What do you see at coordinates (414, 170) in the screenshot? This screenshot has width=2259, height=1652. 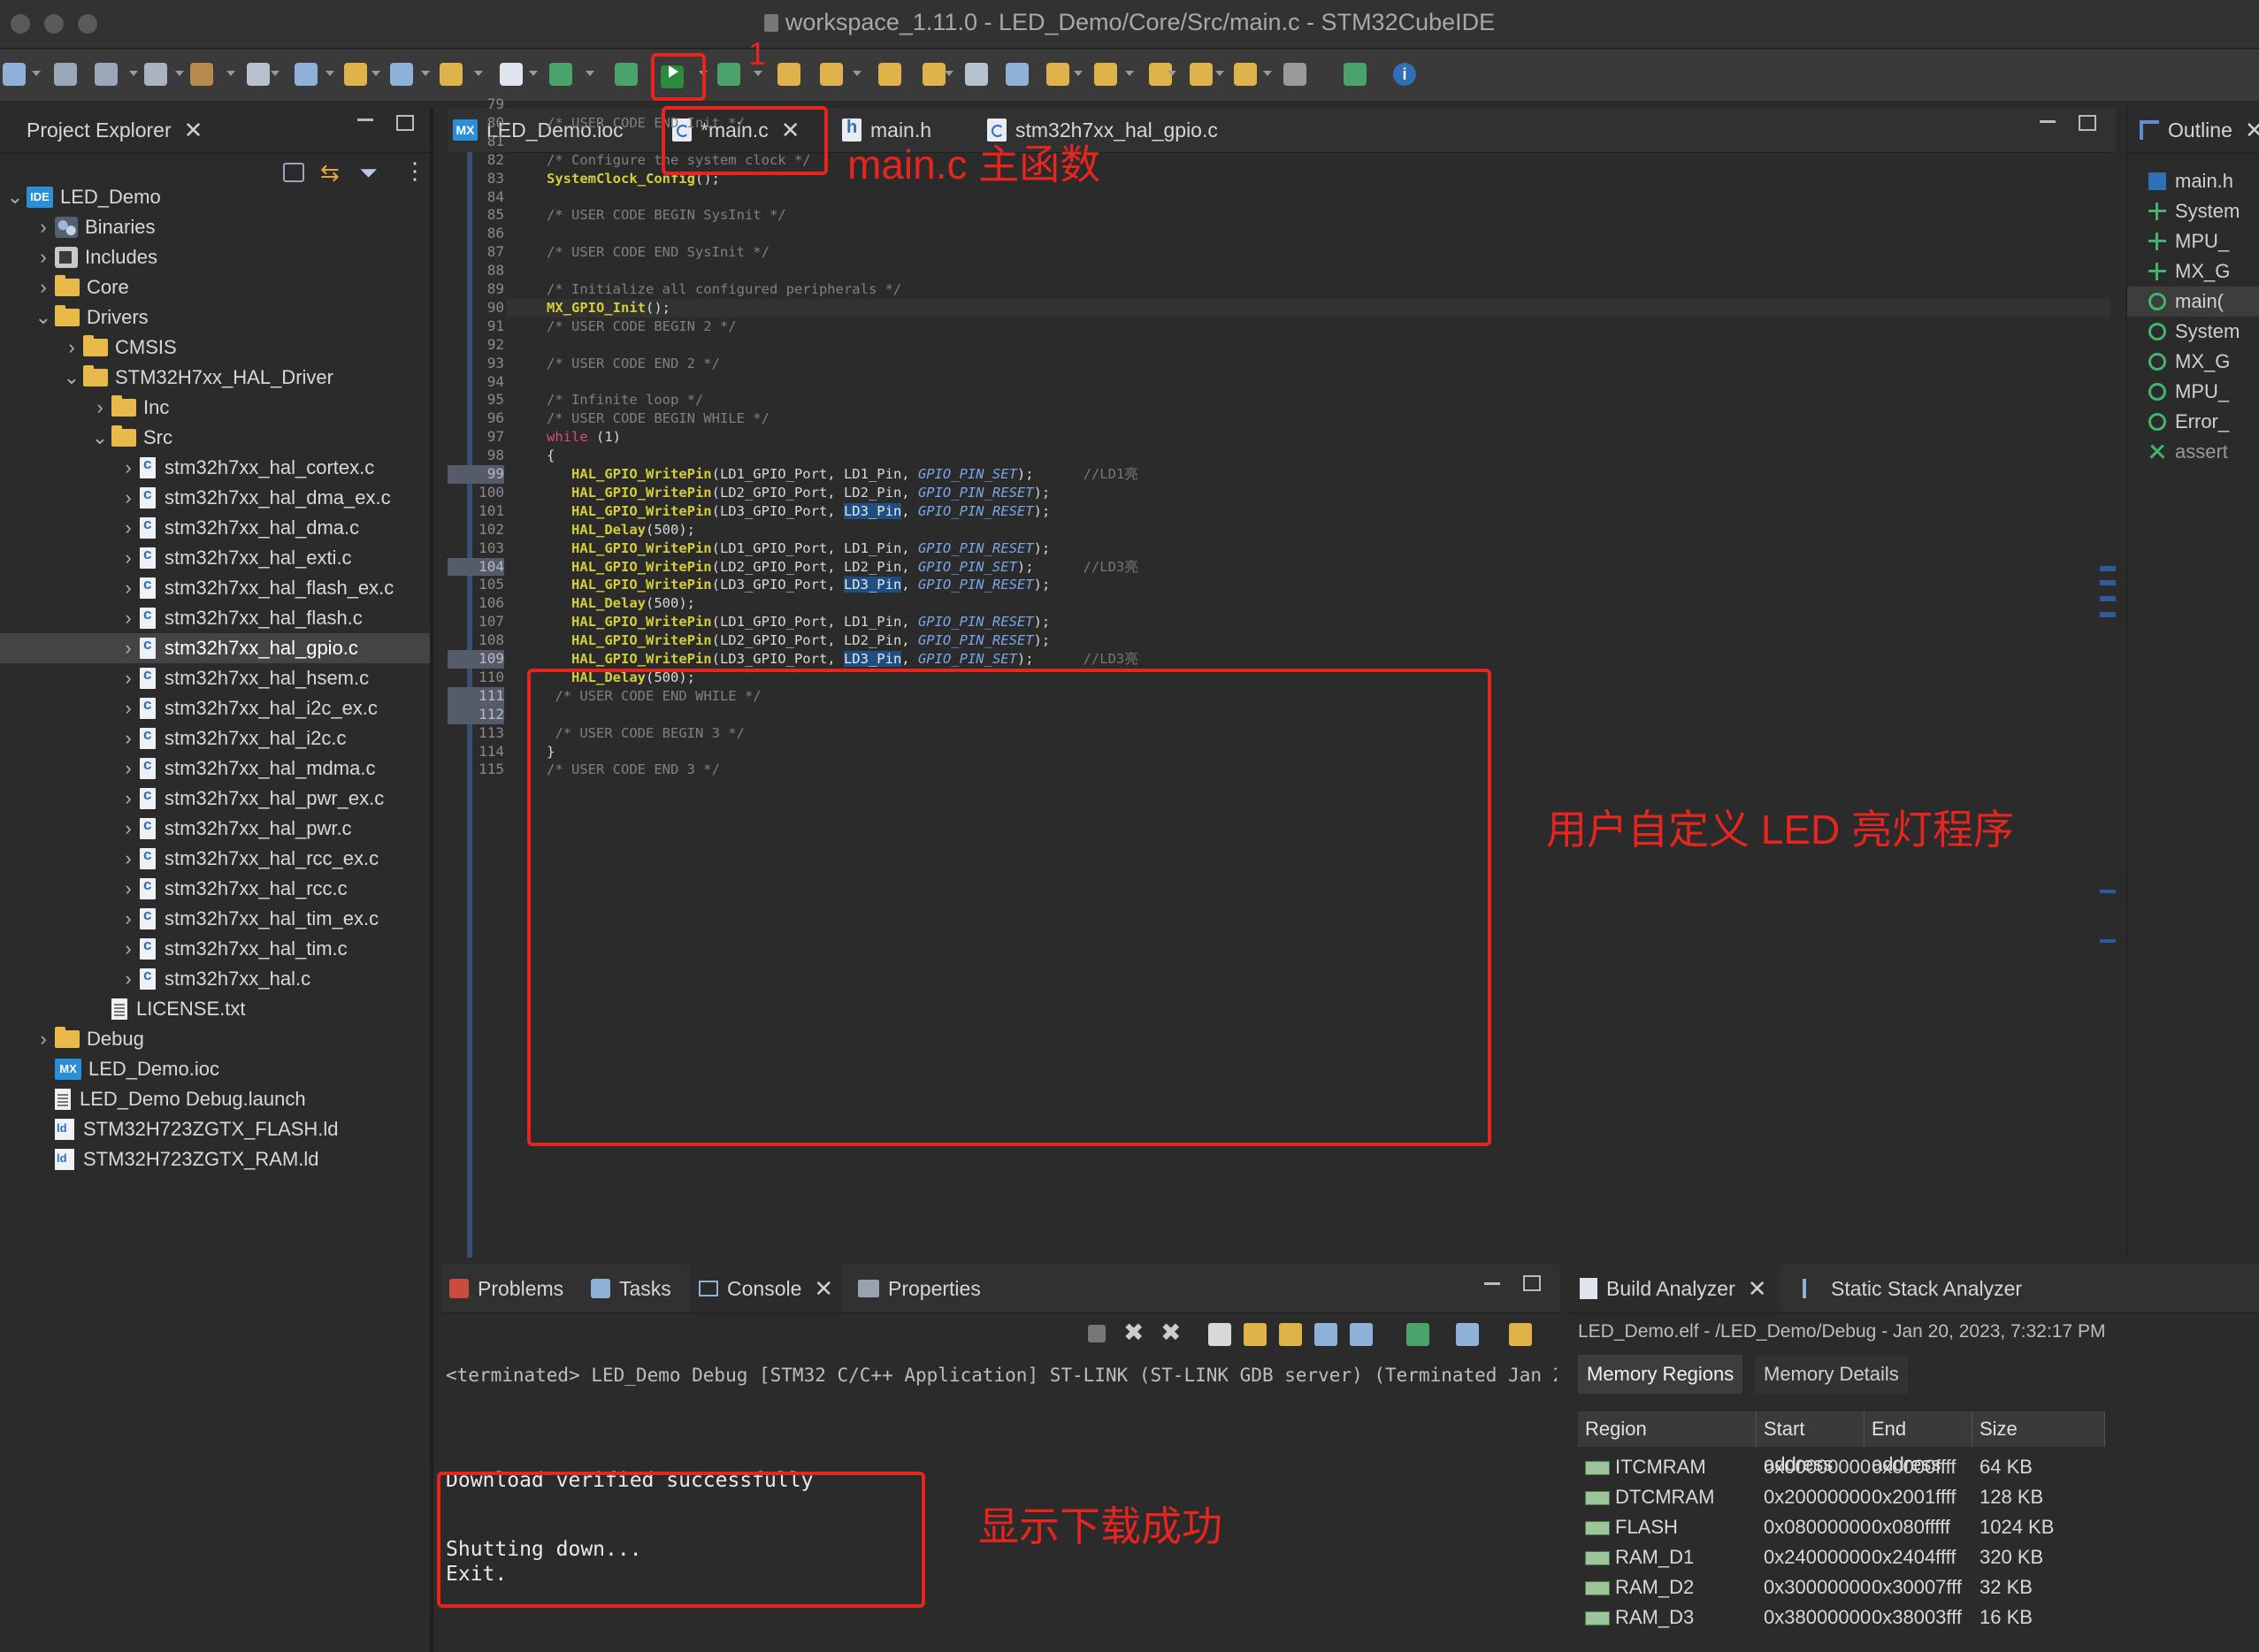 I see `view-menu-icon: ⋮` at bounding box center [414, 170].